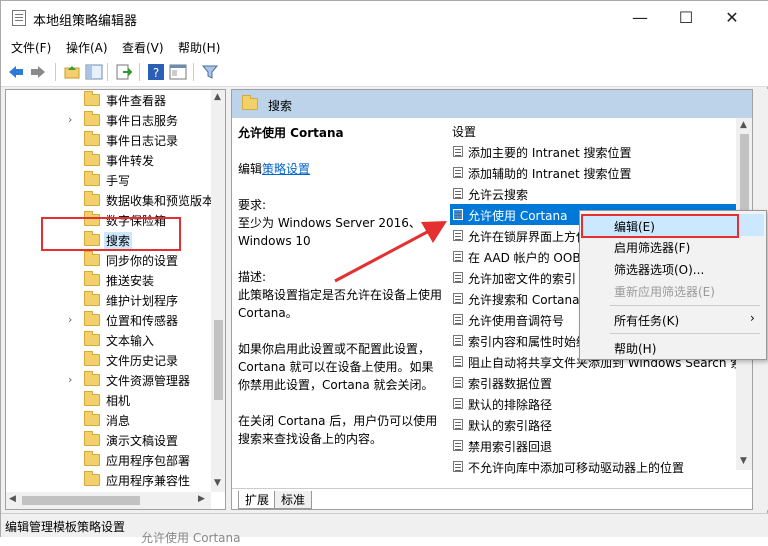 The image size is (768, 546). What do you see at coordinates (492, 104) in the screenshot?
I see `pane-header: 搜索` at bounding box center [492, 104].